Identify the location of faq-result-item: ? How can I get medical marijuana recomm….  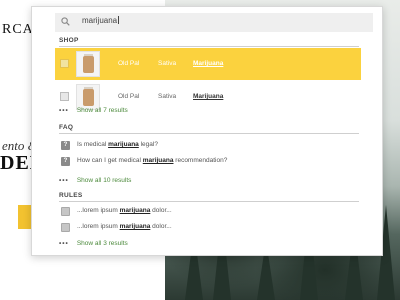
(204, 162).